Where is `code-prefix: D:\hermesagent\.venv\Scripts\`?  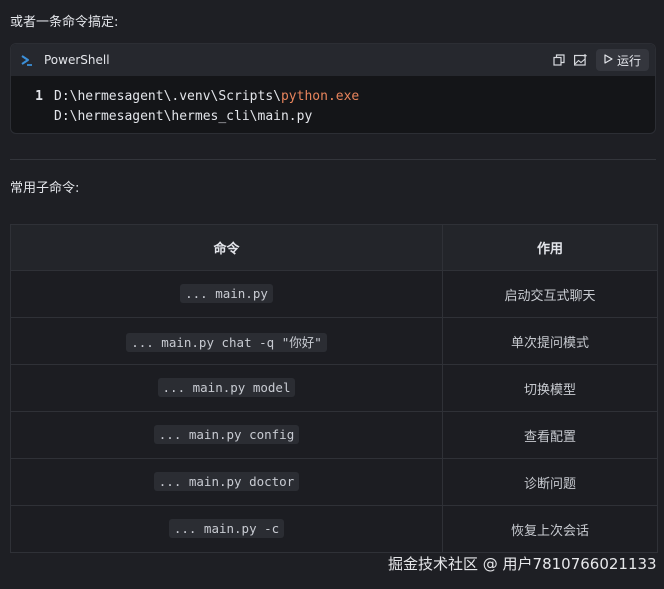
code-prefix: D:\hermesagent\.venv\Scripts\ is located at coordinates (167, 96).